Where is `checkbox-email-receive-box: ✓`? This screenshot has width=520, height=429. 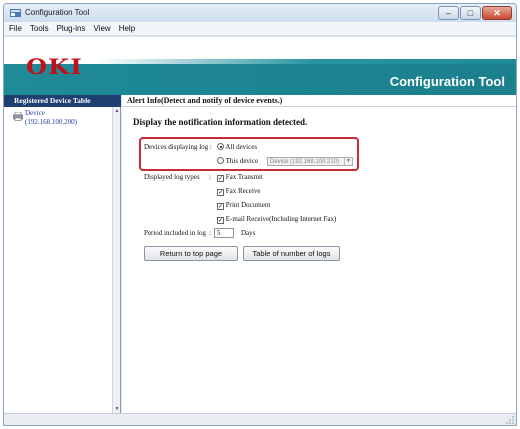
checkbox-email-receive-box: ✓ is located at coordinates (220, 220).